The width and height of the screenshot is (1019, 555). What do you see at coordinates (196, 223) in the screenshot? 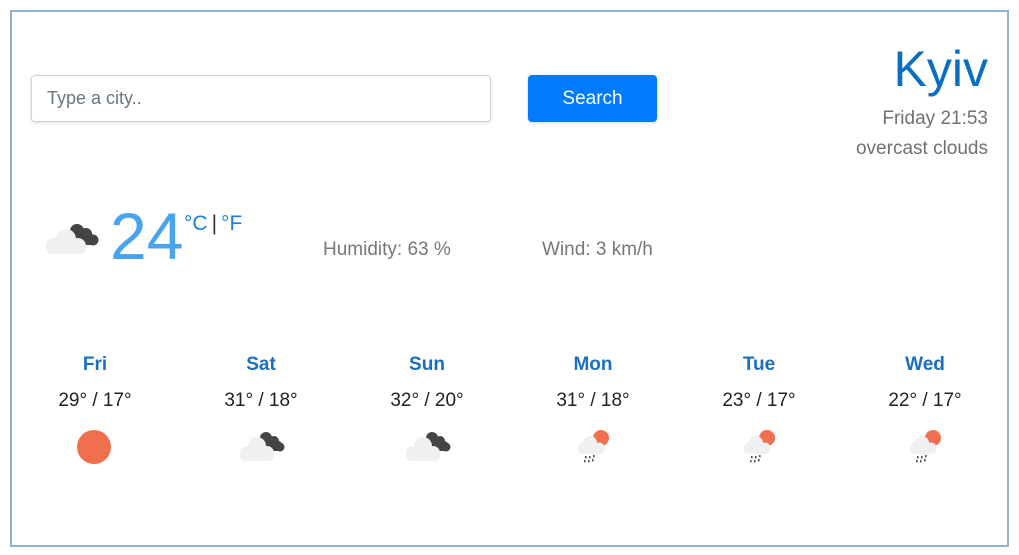
I see `celsius-link: °C` at bounding box center [196, 223].